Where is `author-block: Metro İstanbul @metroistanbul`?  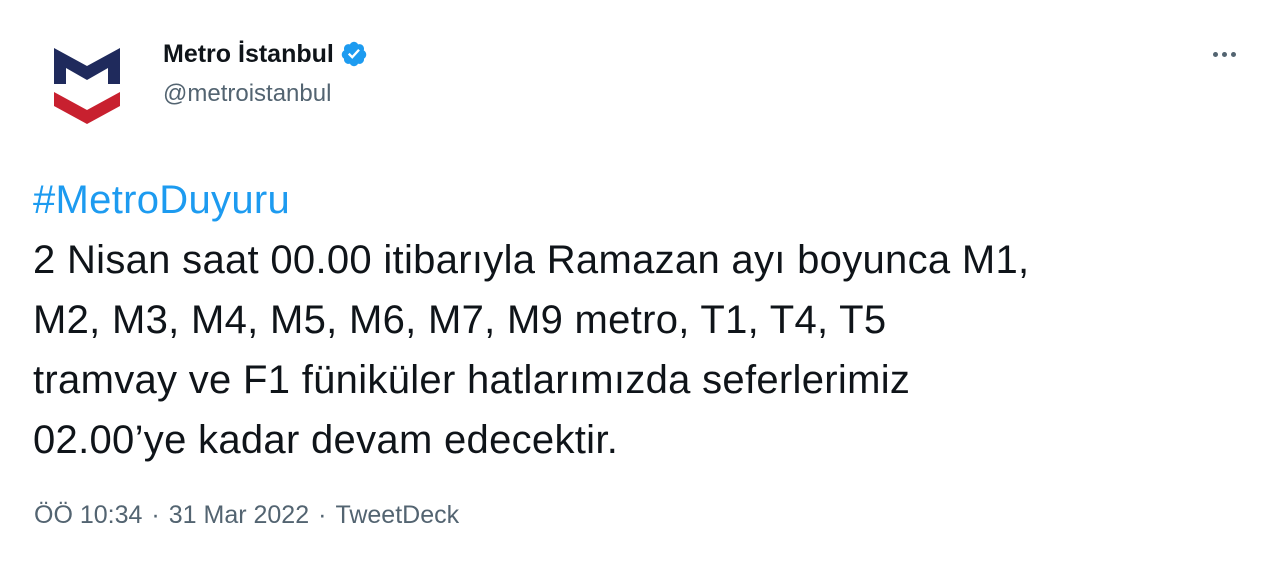 author-block: Metro İstanbul @metroistanbul is located at coordinates (265, 72).